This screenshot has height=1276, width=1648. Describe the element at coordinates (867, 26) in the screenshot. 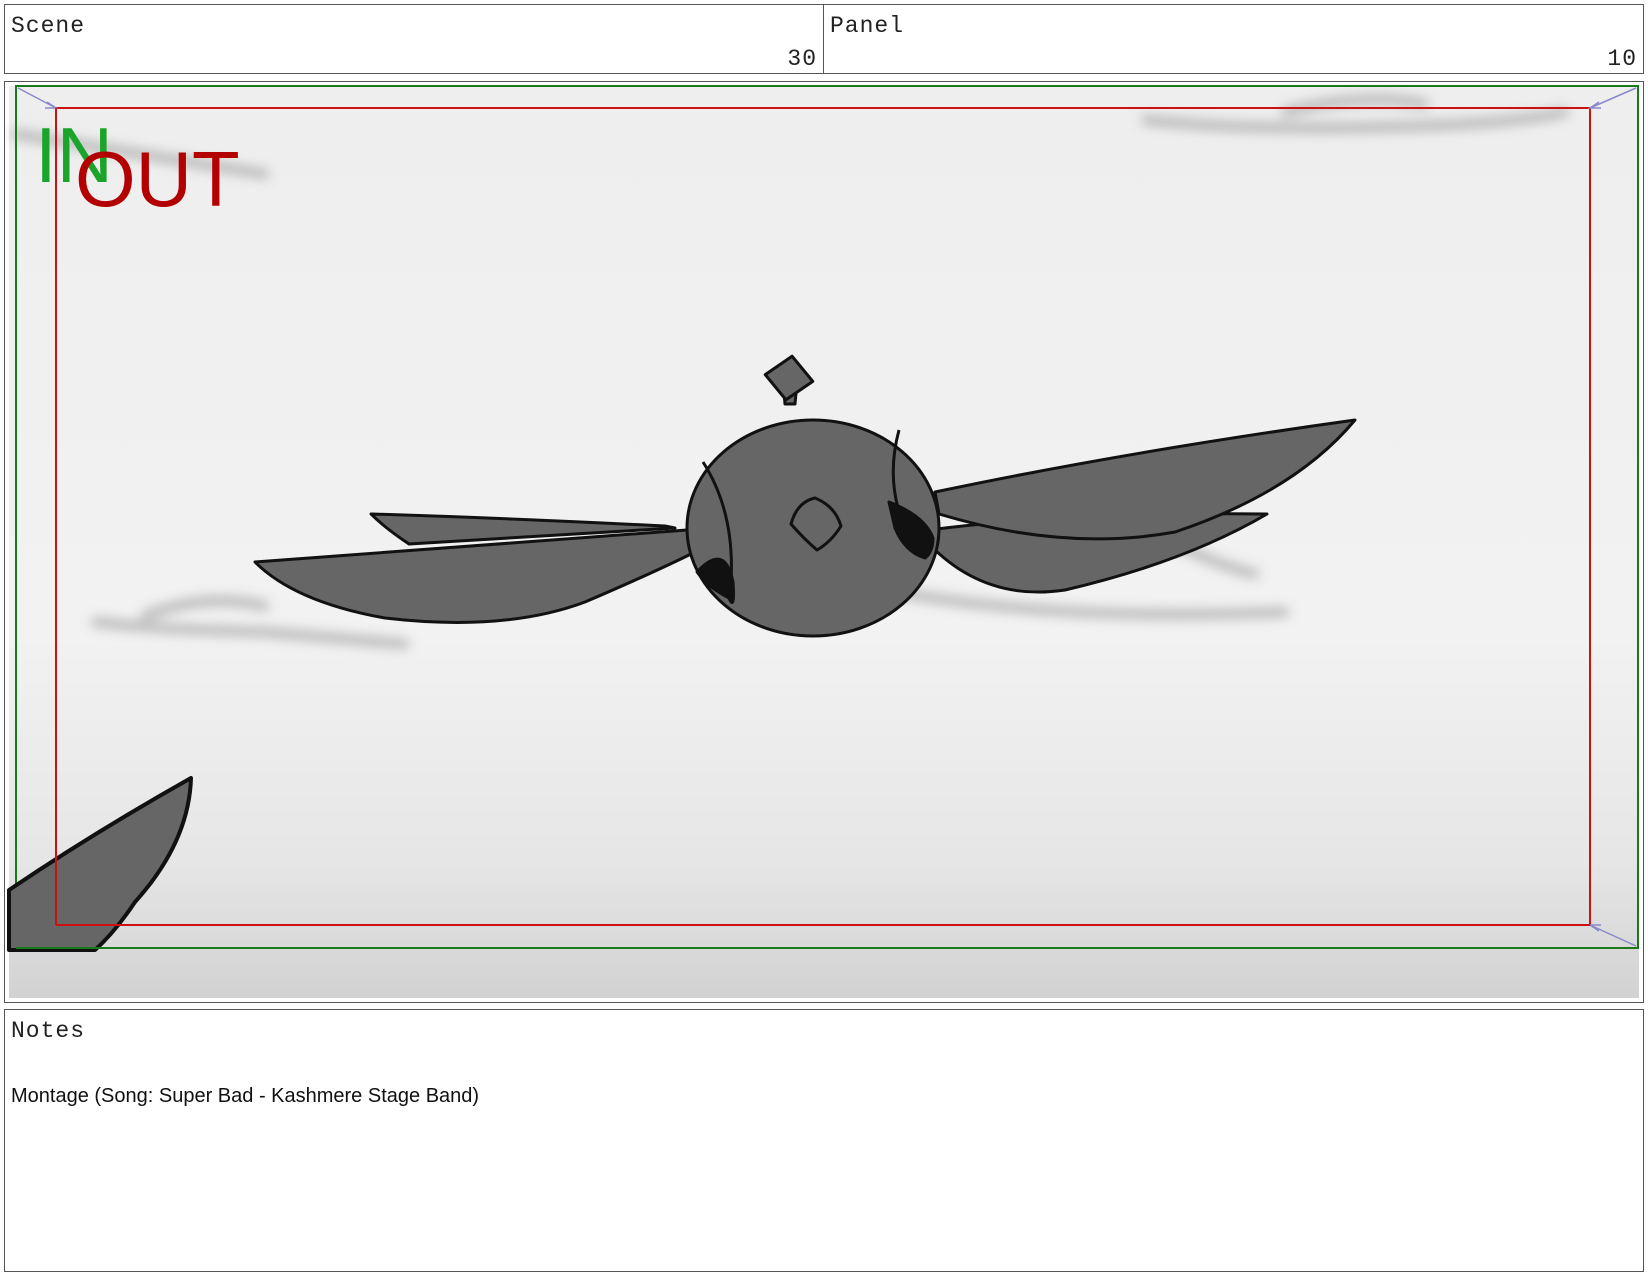

I see `panel-label: Panel` at that location.